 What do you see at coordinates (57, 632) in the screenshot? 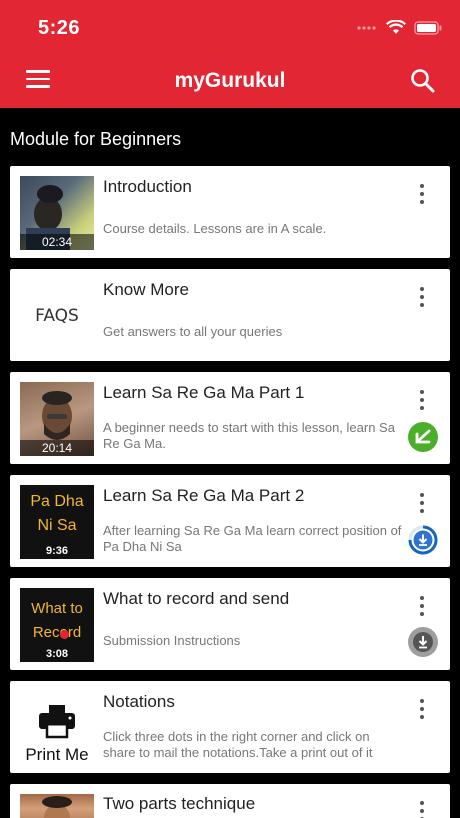
I see `thumbnail-text-line2: Record` at bounding box center [57, 632].